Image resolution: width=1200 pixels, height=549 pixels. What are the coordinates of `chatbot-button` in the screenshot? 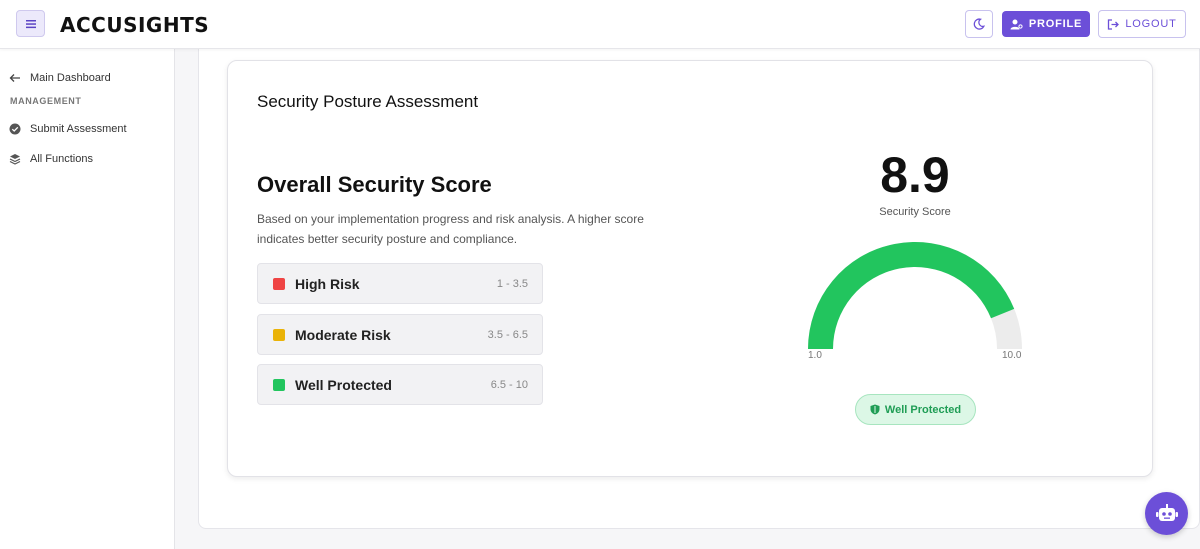 It's located at (1166, 513).